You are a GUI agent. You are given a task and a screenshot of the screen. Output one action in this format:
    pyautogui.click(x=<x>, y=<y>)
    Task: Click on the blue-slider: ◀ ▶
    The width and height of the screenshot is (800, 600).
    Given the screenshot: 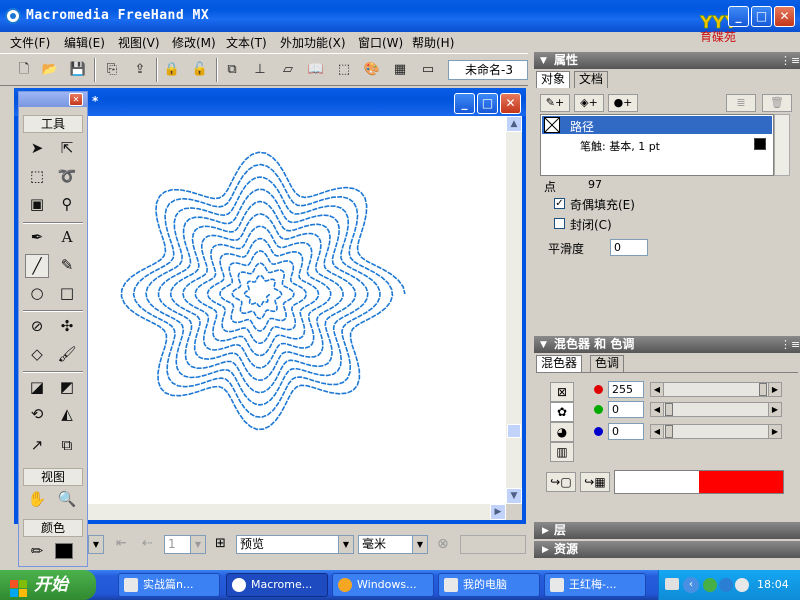 What is the action you would take?
    pyautogui.click(x=716, y=431)
    